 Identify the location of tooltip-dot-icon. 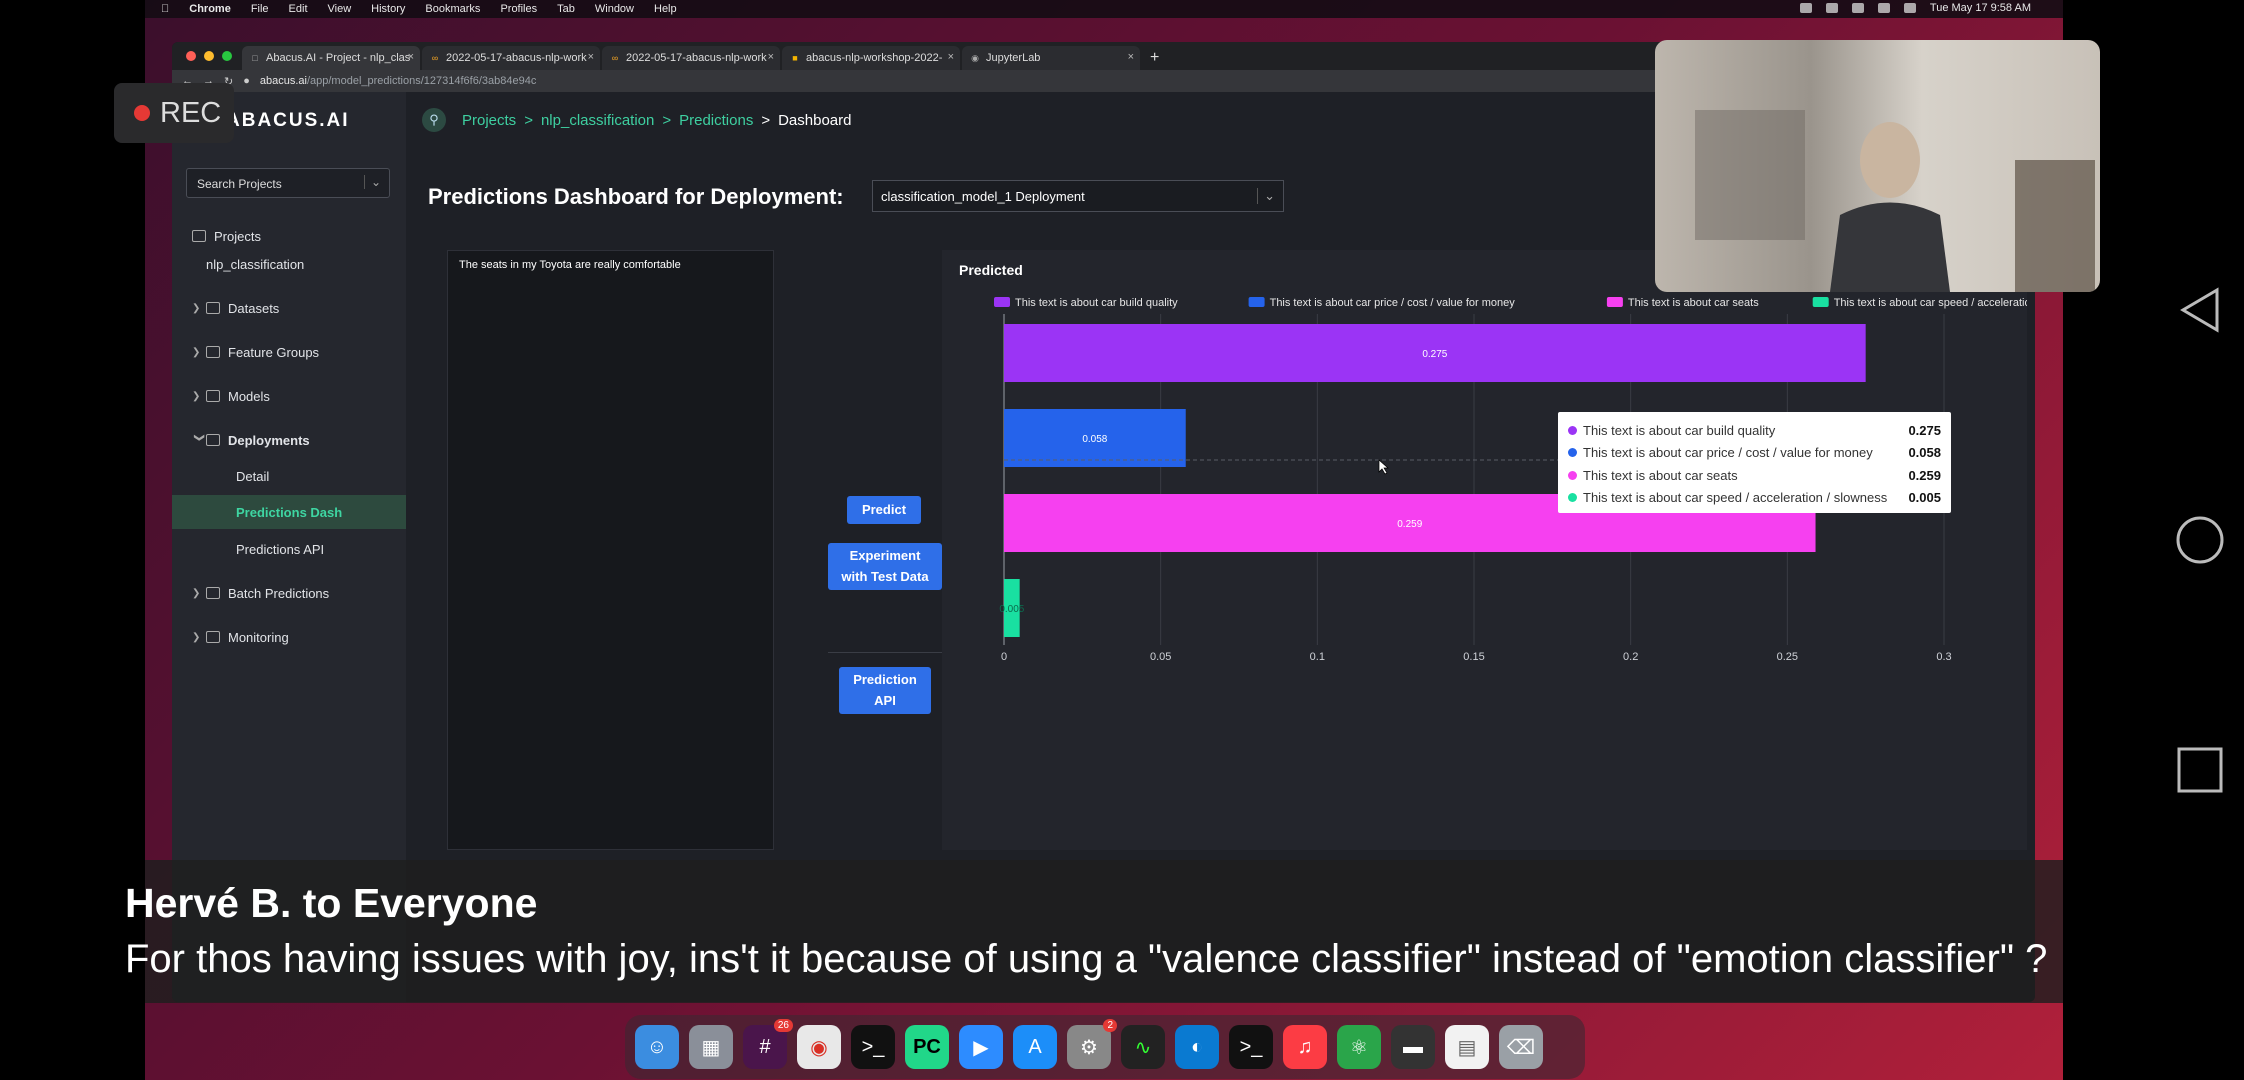
(1572, 498).